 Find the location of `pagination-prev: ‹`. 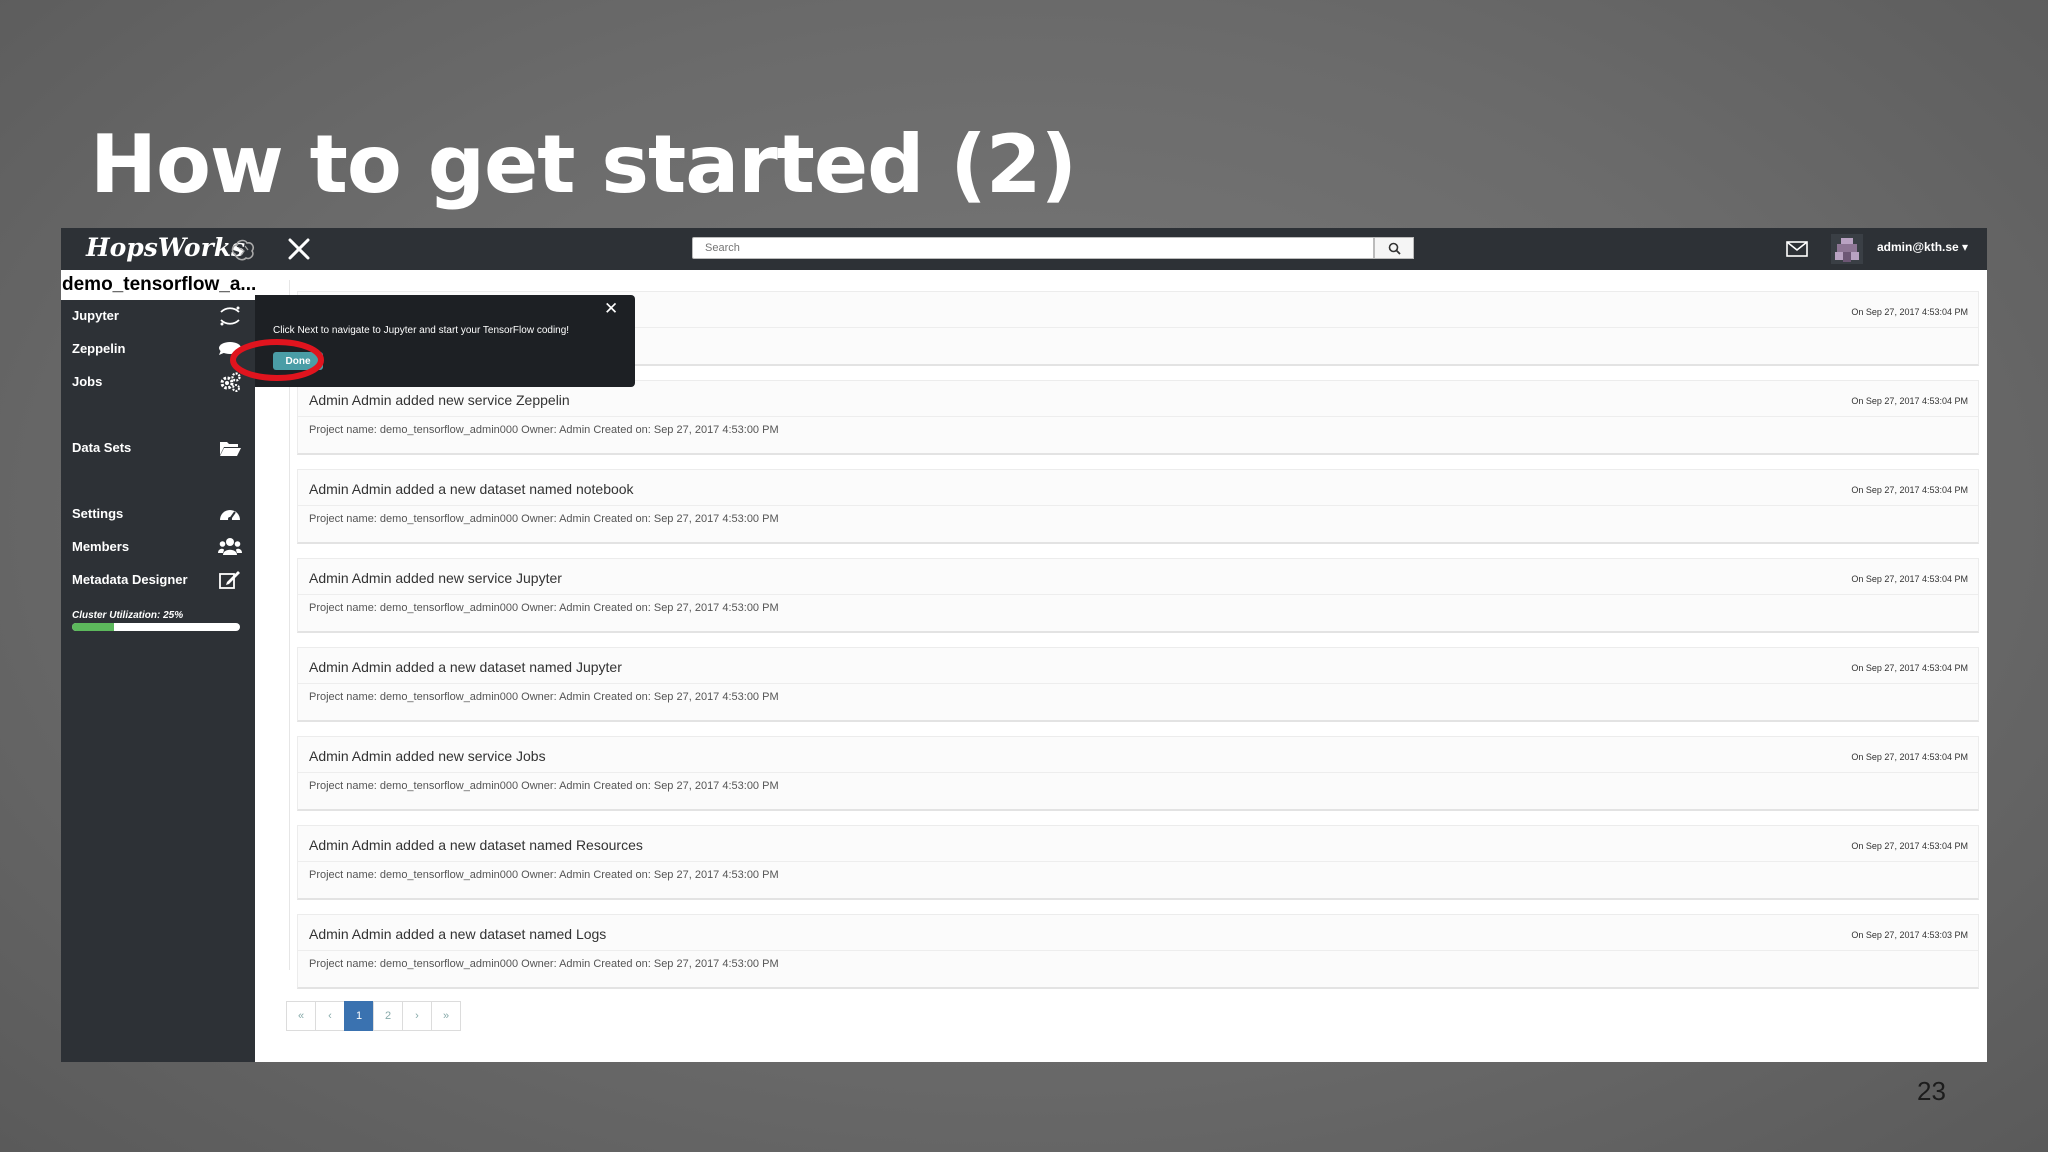

pagination-prev: ‹ is located at coordinates (330, 1016).